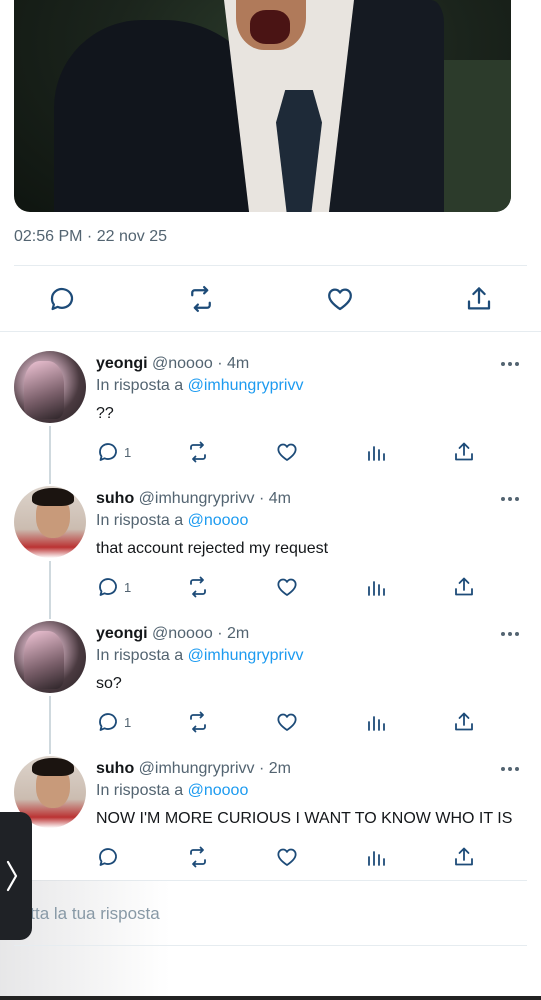 The height and width of the screenshot is (1000, 541). Describe the element at coordinates (105, 413) in the screenshot. I see `tweet-text: ??` at that location.